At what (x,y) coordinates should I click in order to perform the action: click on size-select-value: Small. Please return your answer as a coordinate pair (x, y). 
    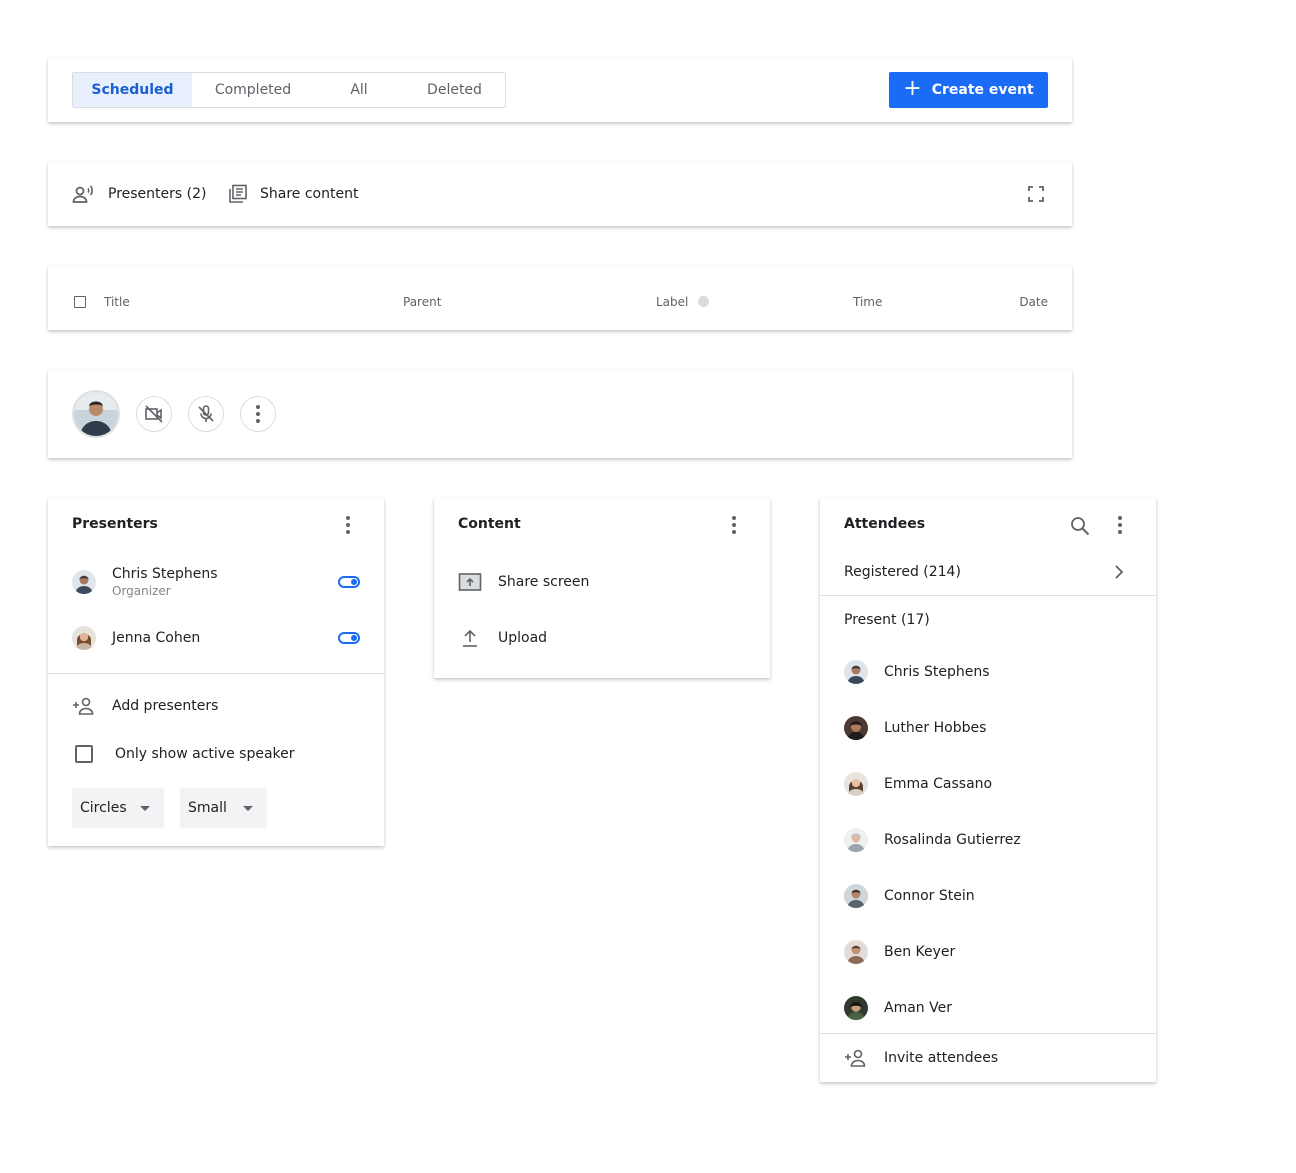
    Looking at the image, I should click on (207, 808).